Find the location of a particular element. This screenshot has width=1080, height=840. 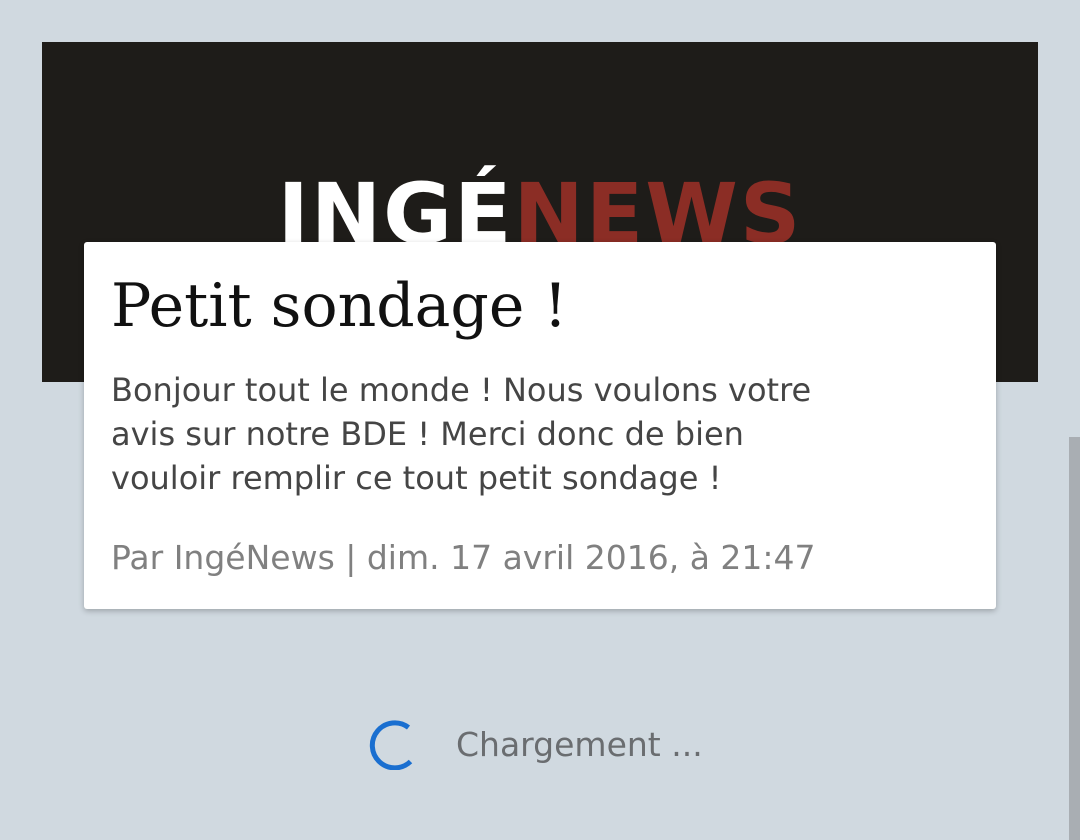

post-excerpt-line: vouloir remplir ce tout petit sondage ! is located at coordinates (416, 478).